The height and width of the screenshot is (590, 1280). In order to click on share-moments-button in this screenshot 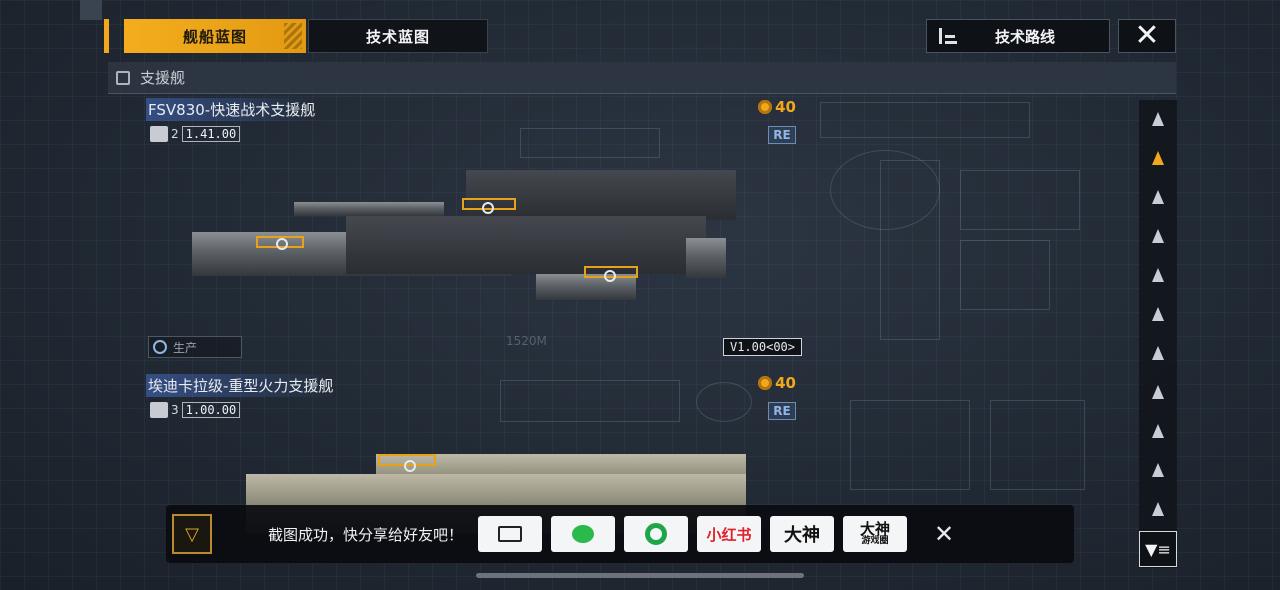, I will do `click(656, 534)`.